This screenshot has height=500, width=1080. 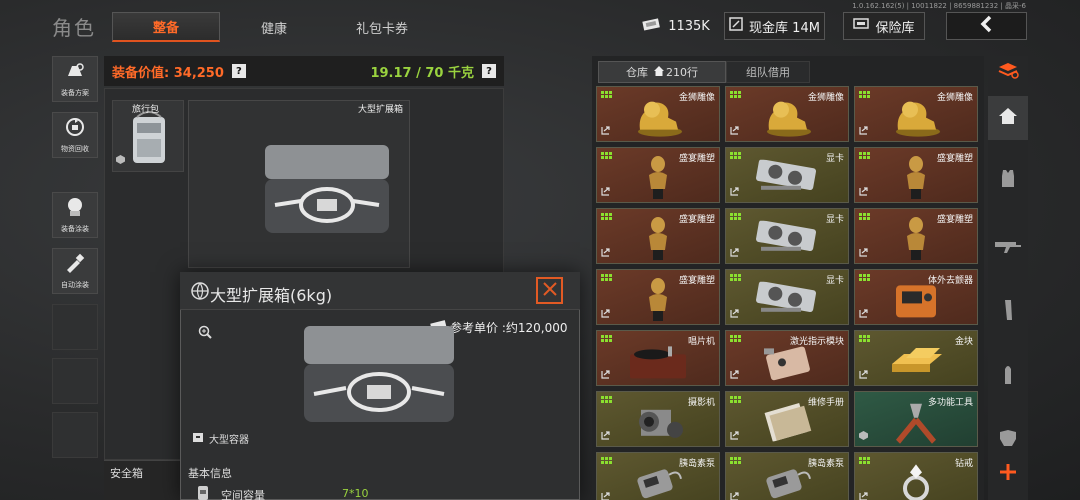 What do you see at coordinates (916, 476) in the screenshot?
I see `warehouse-item: 钻戒` at bounding box center [916, 476].